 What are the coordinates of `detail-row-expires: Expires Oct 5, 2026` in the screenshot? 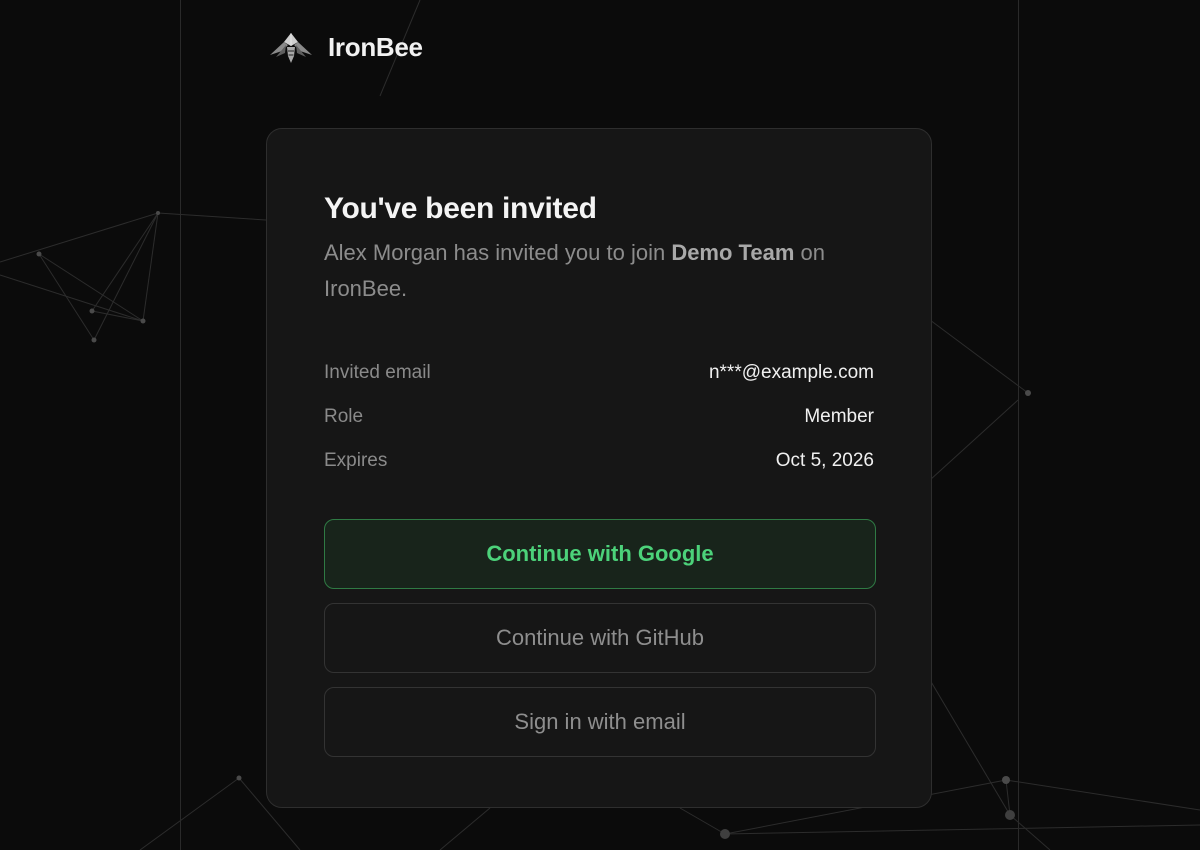 It's located at (599, 461).